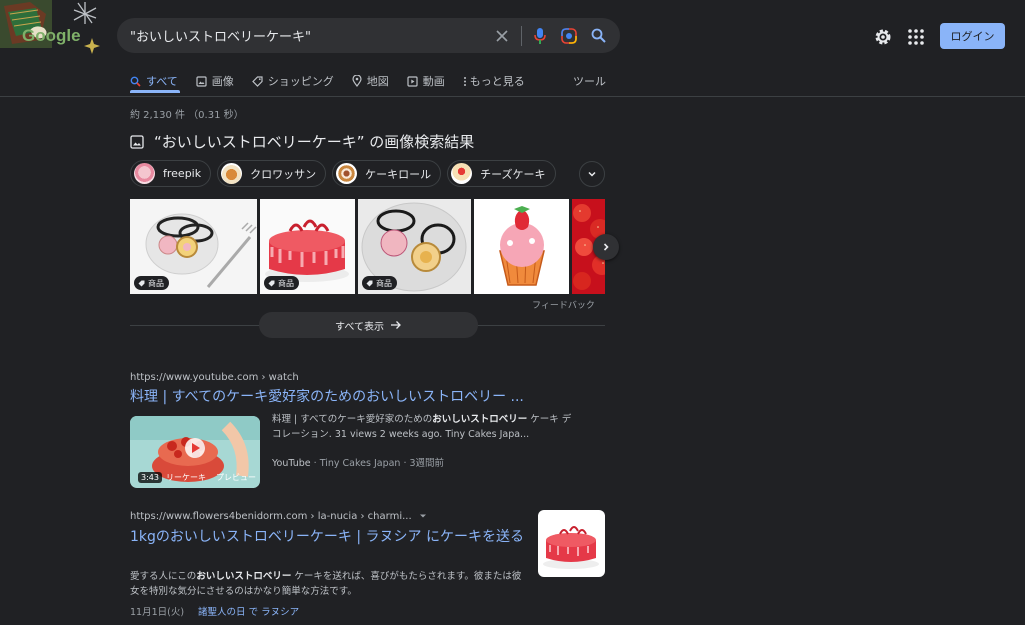 This screenshot has width=1025, height=625. What do you see at coordinates (314, 142) in the screenshot?
I see `image-results-title: “おいしいストロベリーケーキ” の画像検索結果` at bounding box center [314, 142].